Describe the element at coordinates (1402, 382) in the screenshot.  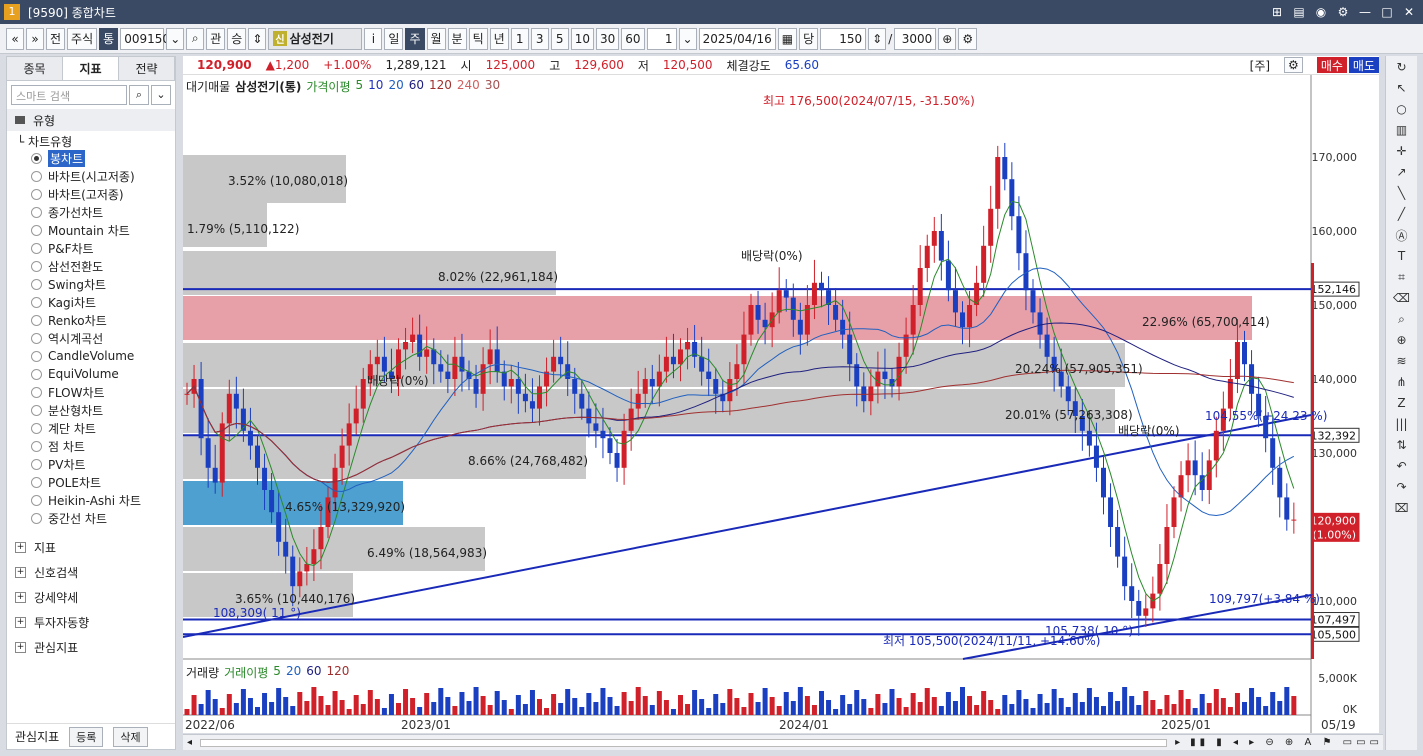
I see `pattern-icon: ⋔` at that location.